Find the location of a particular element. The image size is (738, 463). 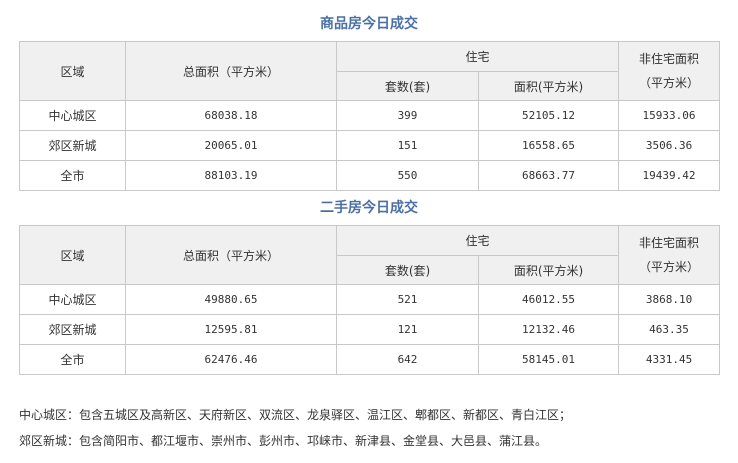

residential-area-cell: 46012.55 is located at coordinates (548, 299).